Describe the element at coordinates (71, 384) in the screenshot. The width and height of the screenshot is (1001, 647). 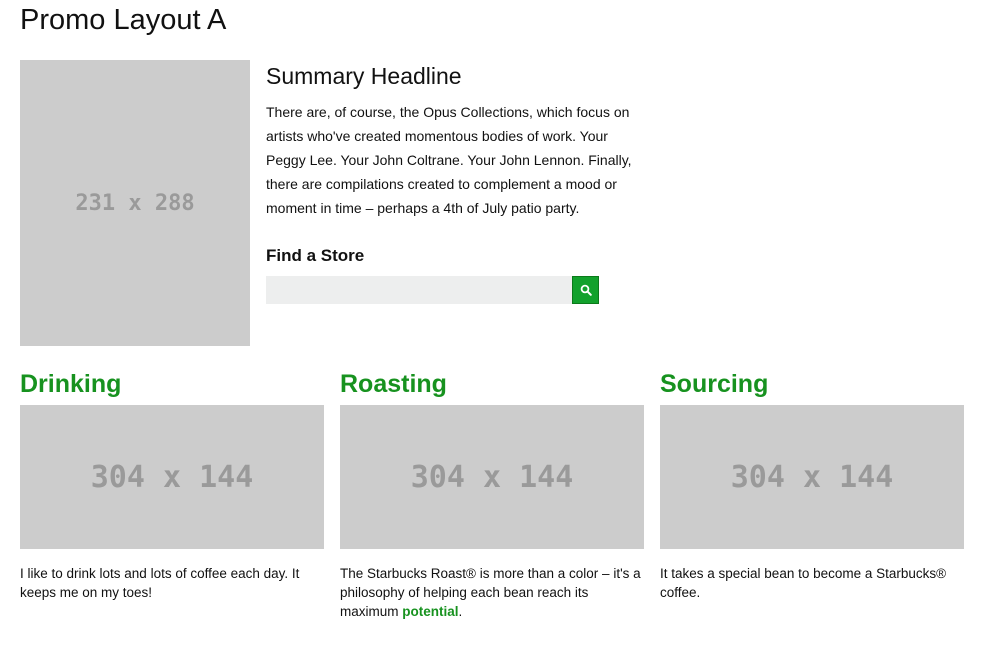
I see `column-heading-drinking: Drinking` at that location.